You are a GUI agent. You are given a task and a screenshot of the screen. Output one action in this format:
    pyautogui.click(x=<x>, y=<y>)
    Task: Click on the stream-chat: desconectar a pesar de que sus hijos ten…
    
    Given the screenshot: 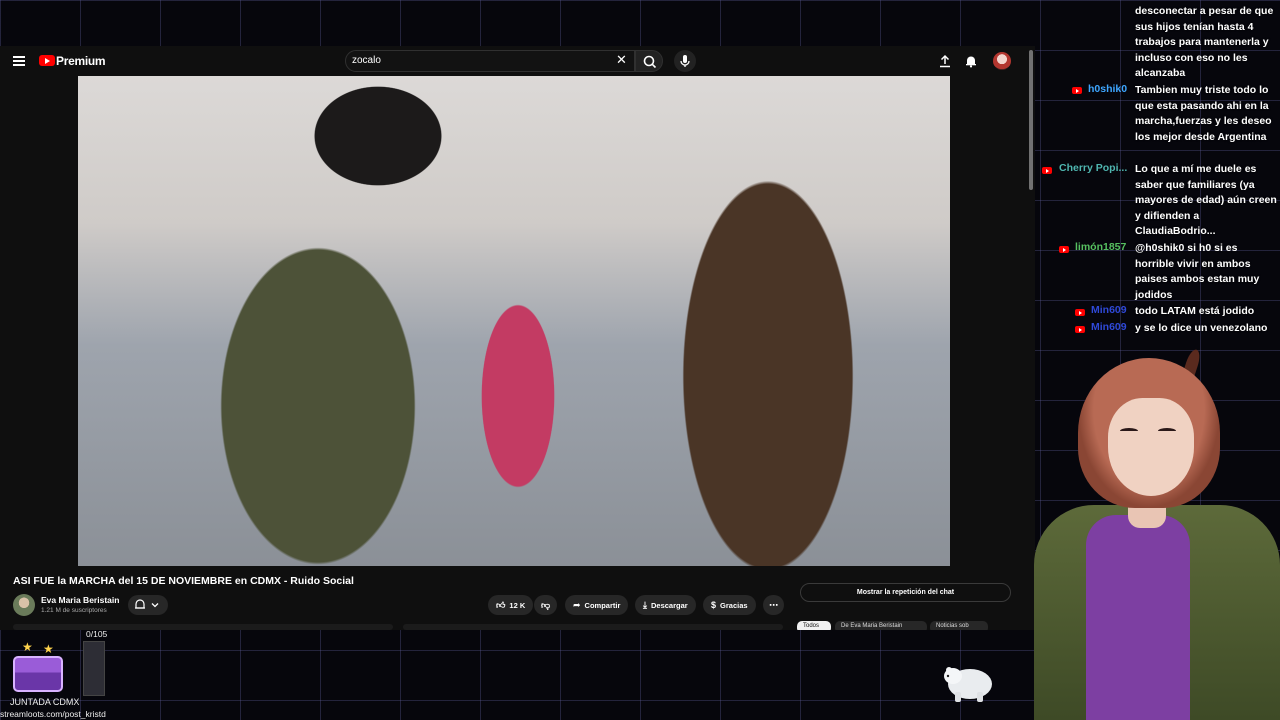 What is the action you would take?
    pyautogui.click(x=1159, y=172)
    